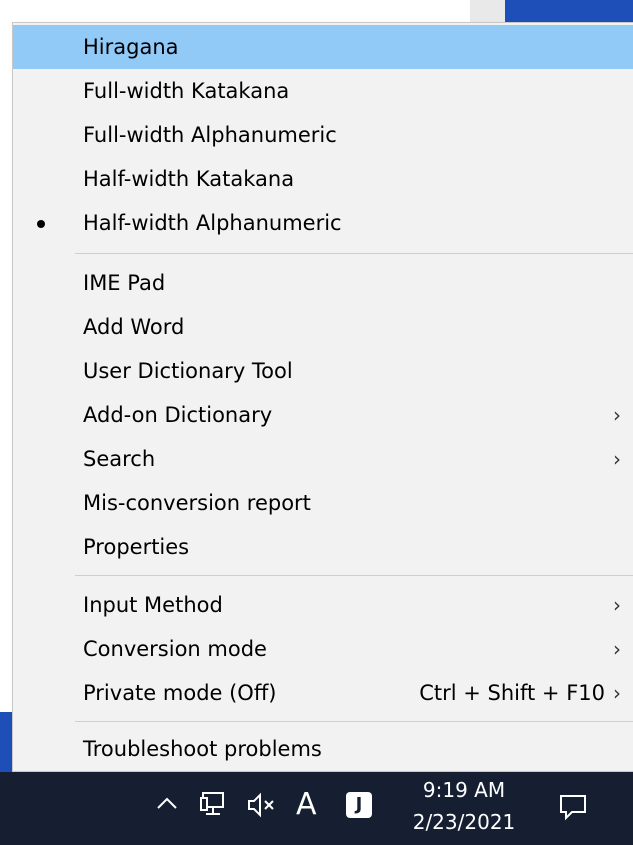 This screenshot has width=633, height=845. Describe the element at coordinates (186, 91) in the screenshot. I see `menu-item-label: Full-width Katakana` at that location.